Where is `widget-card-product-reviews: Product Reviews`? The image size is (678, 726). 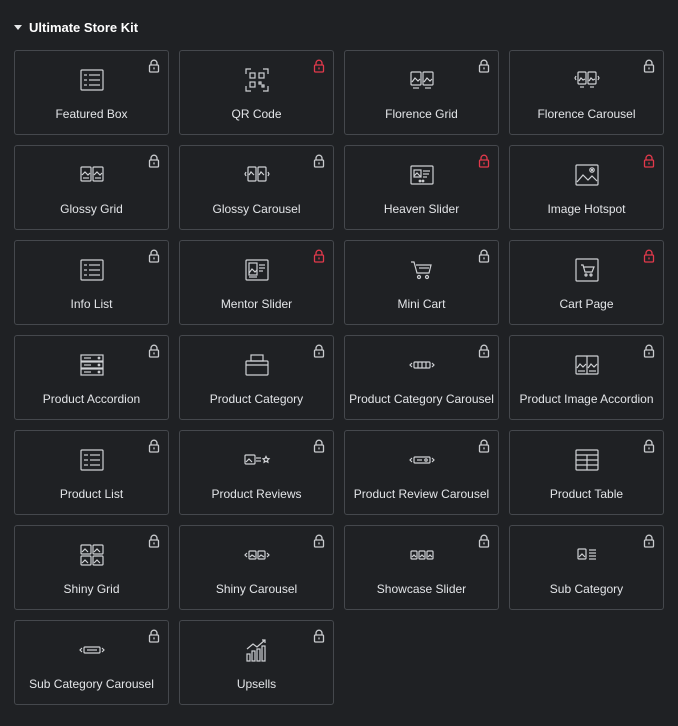 widget-card-product-reviews: Product Reviews is located at coordinates (256, 472).